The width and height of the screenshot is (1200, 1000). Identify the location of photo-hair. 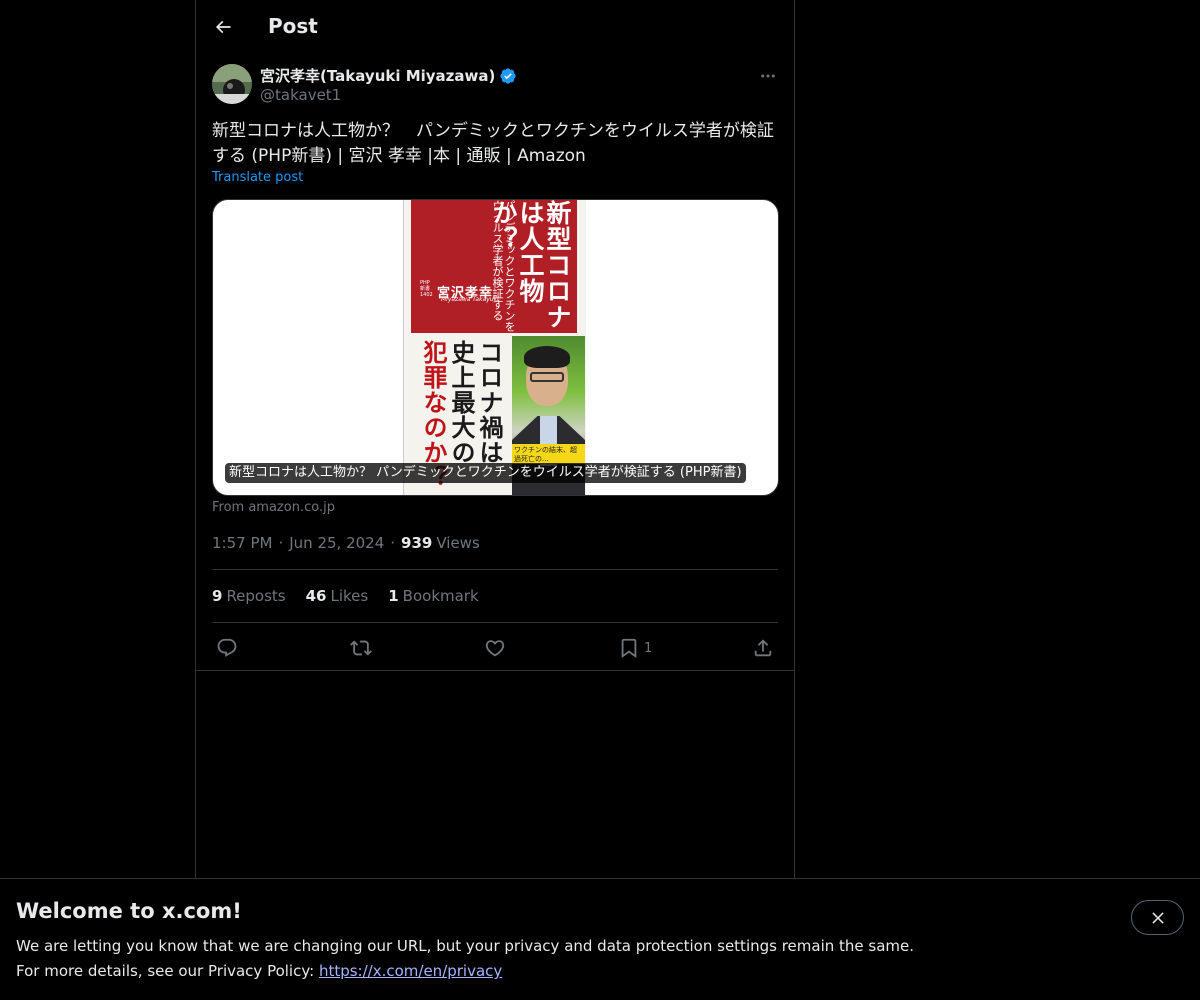
(547, 357).